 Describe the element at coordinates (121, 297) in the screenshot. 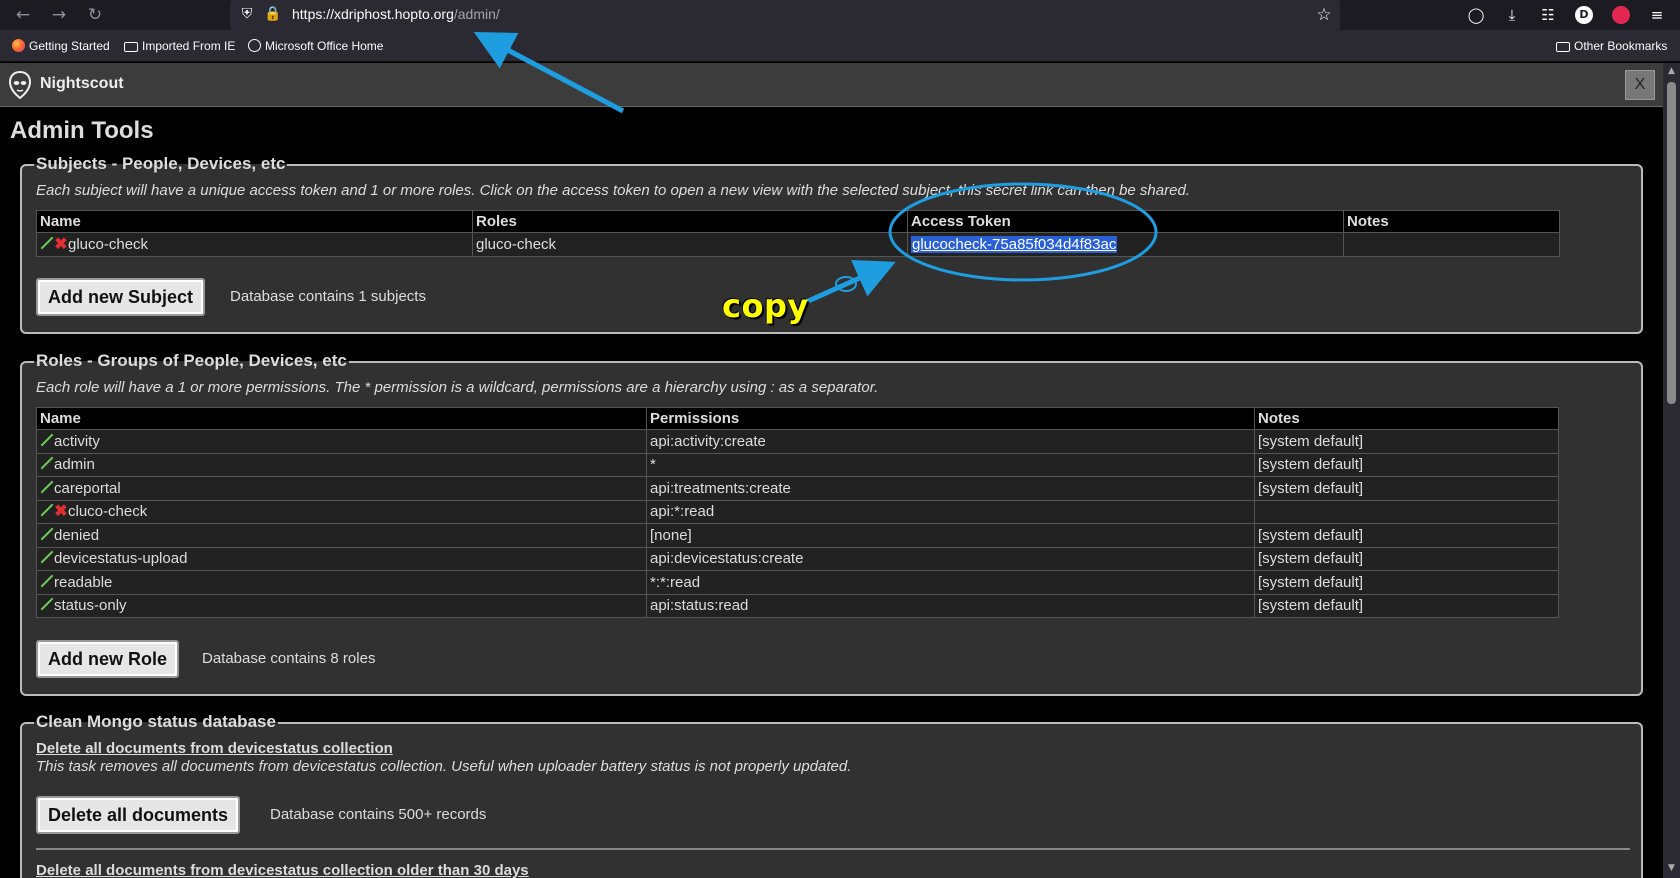

I see `add-subject-button: Add new Subject` at that location.